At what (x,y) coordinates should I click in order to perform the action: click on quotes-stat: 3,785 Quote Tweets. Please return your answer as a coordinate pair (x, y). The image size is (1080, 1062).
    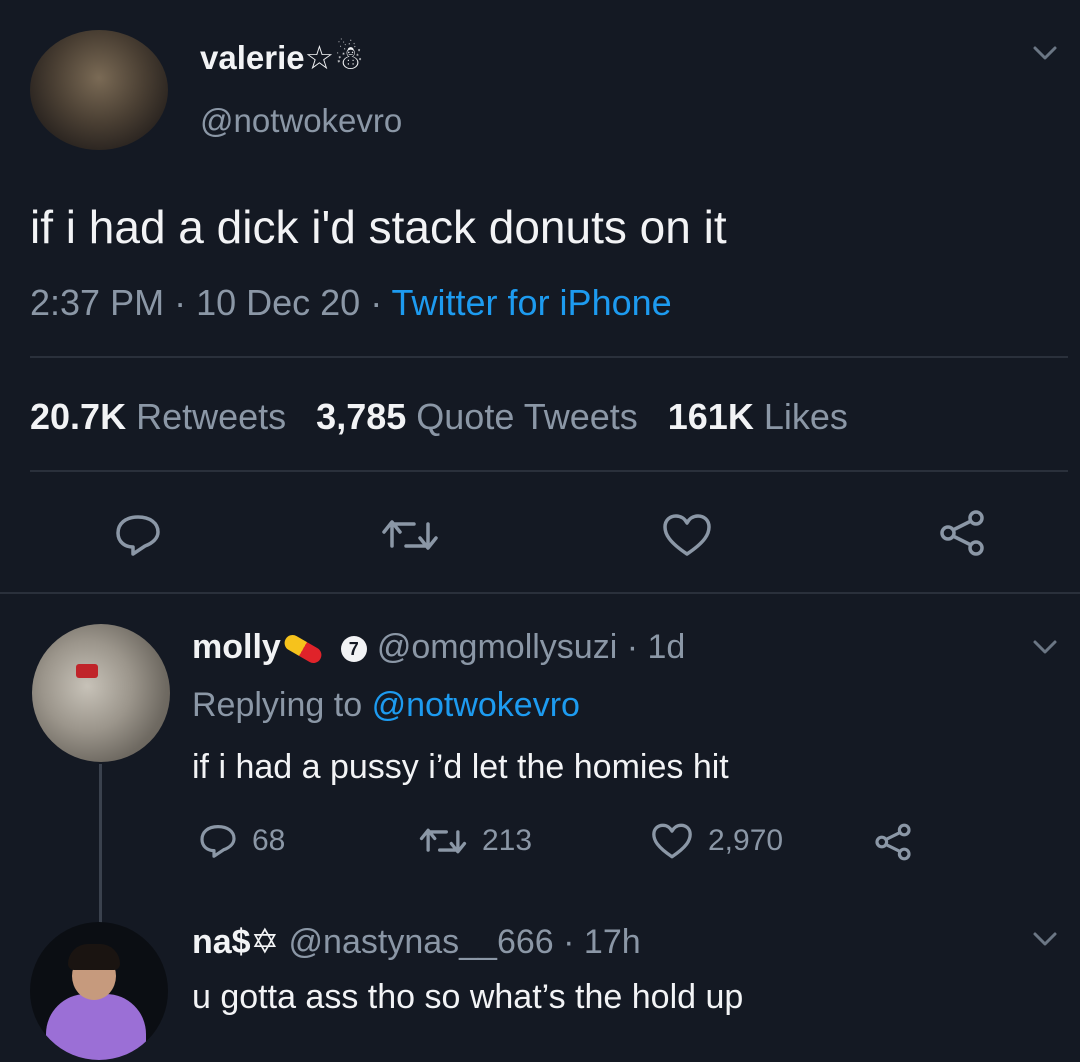
    Looking at the image, I should click on (477, 416).